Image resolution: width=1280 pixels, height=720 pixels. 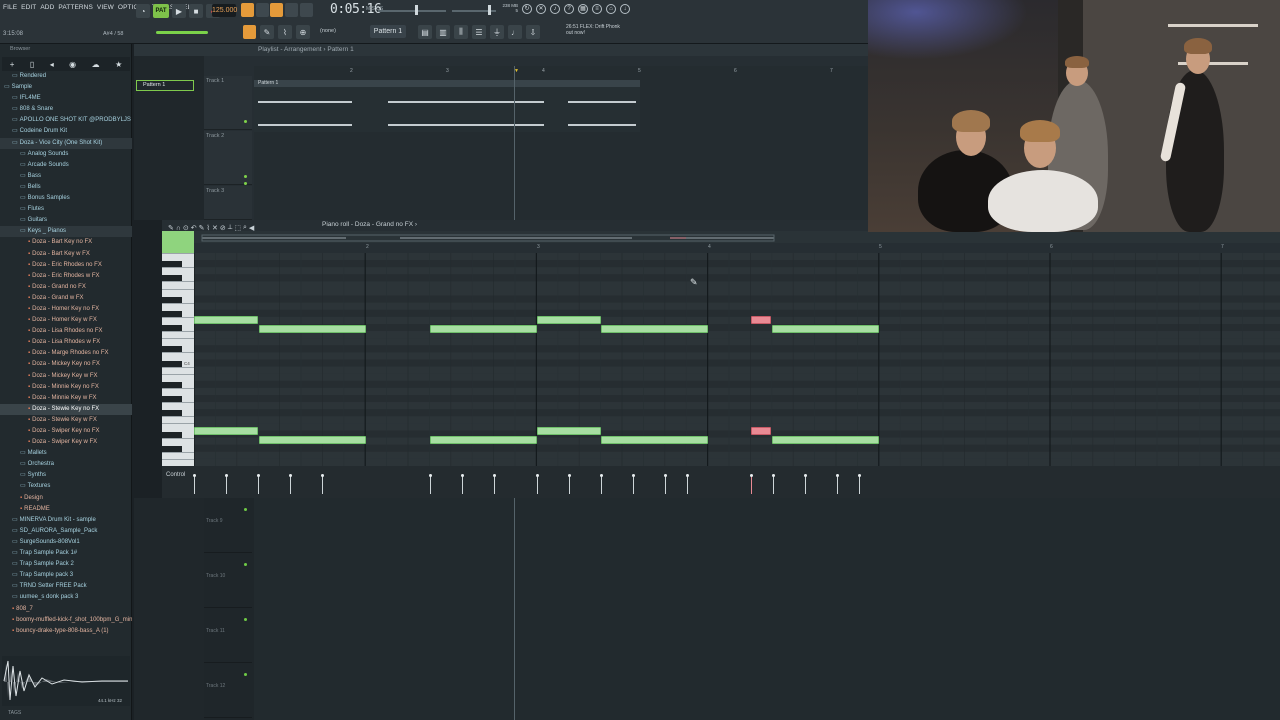 I want to click on pencil-icon: ✎, so click(x=267, y=32).